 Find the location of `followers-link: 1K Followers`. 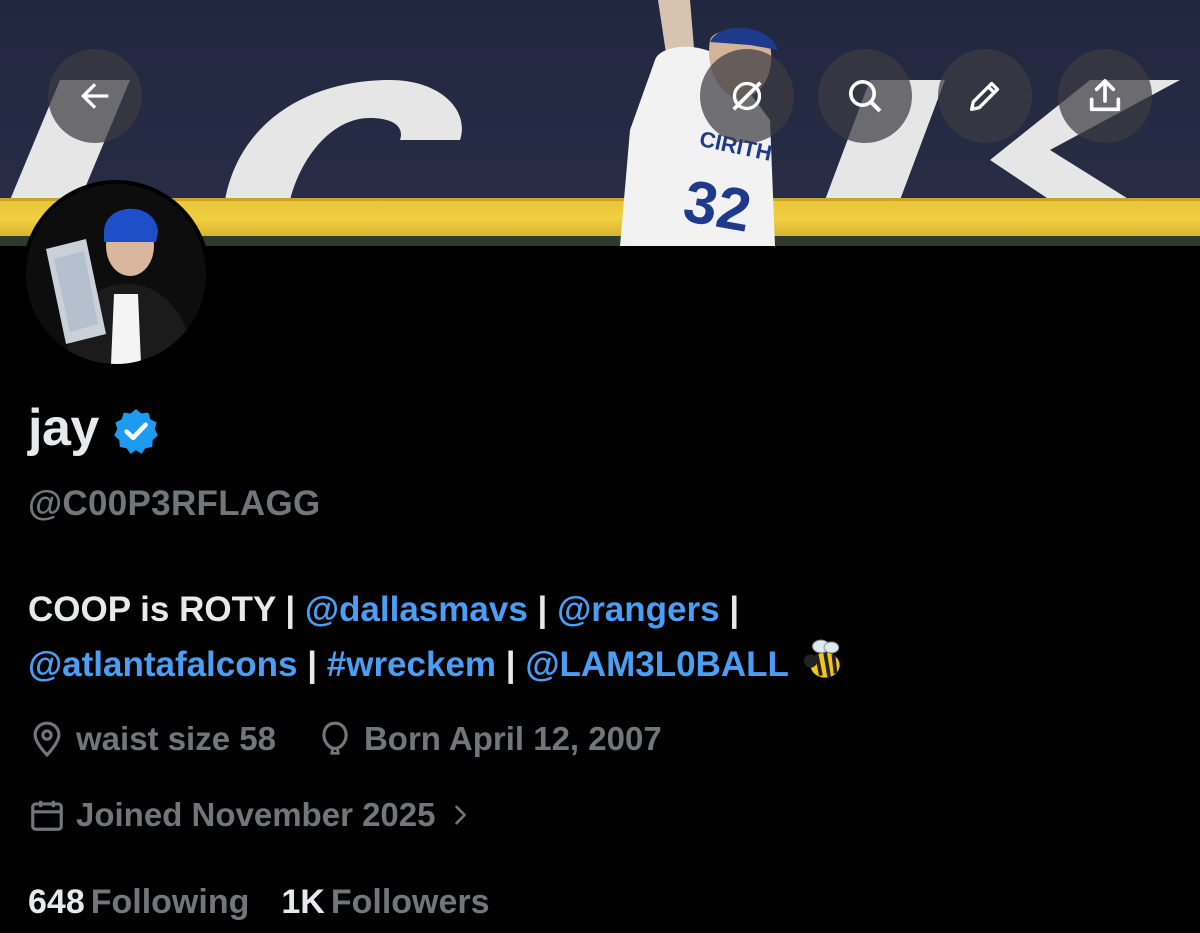

followers-link: 1K Followers is located at coordinates (385, 902).